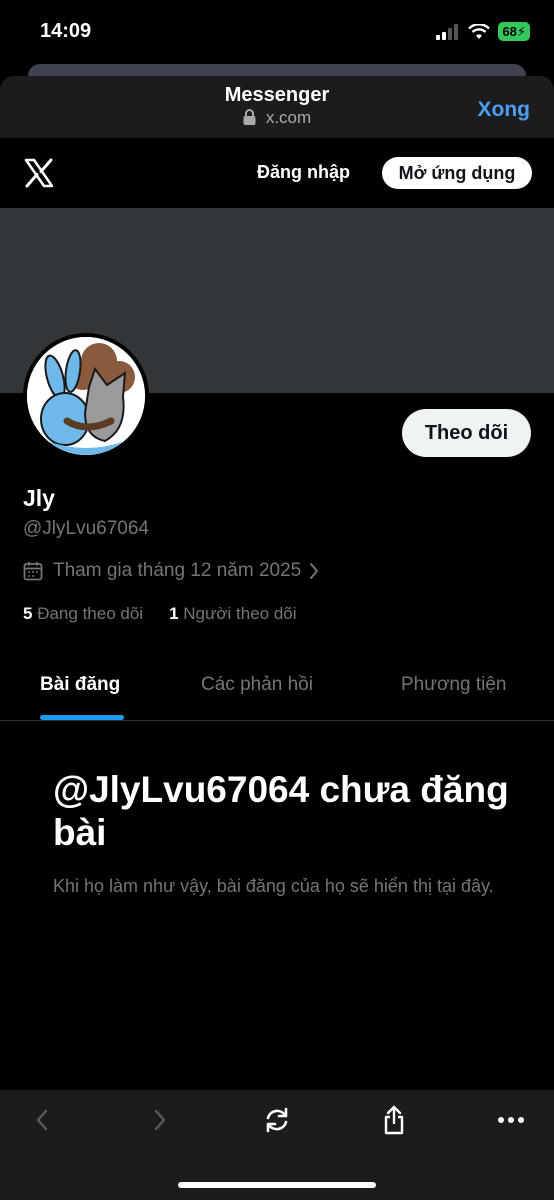 This screenshot has width=554, height=1200. I want to click on join-date-row: Tham gia tháng 12 năm 2025, so click(171, 571).